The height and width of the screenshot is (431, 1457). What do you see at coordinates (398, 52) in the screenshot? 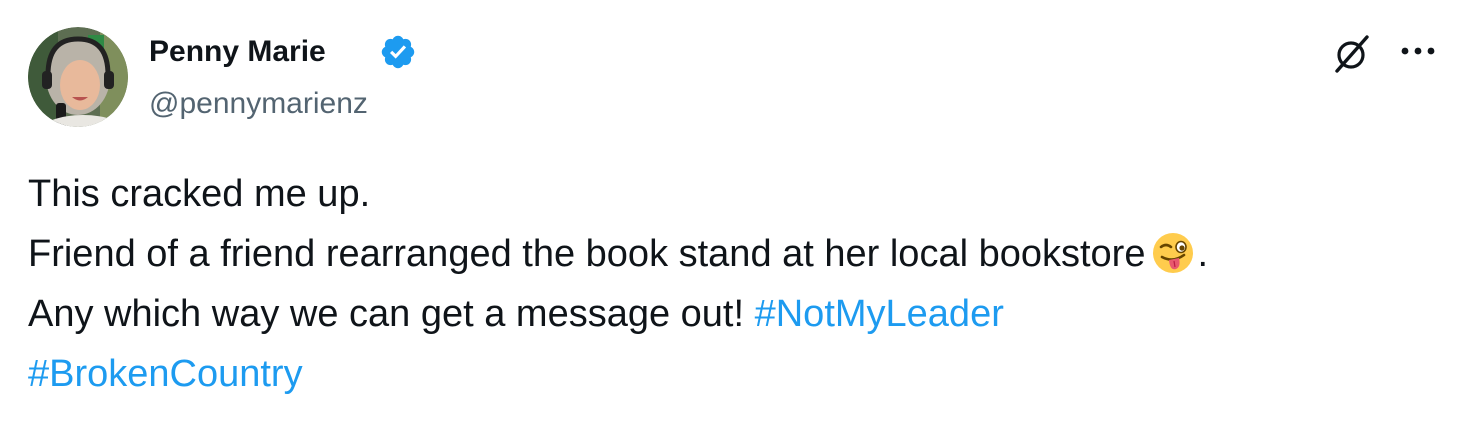
I see `verified-badge-icon` at bounding box center [398, 52].